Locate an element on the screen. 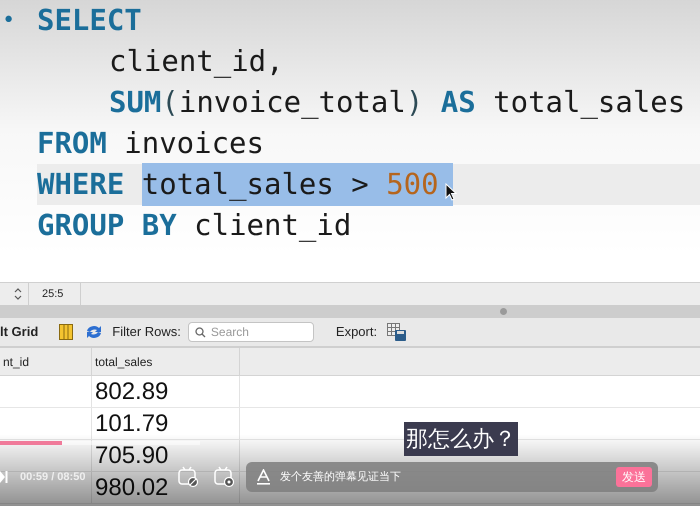  table-cell: 802.89 is located at coordinates (166, 391).